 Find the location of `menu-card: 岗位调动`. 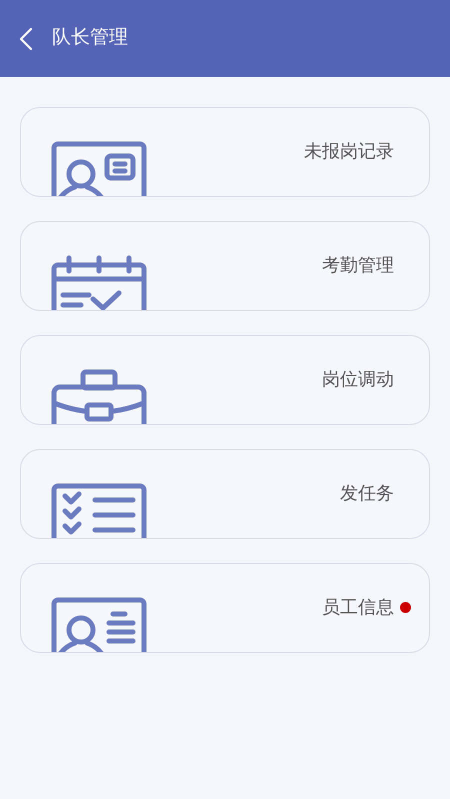

menu-card: 岗位调动 is located at coordinates (225, 380).